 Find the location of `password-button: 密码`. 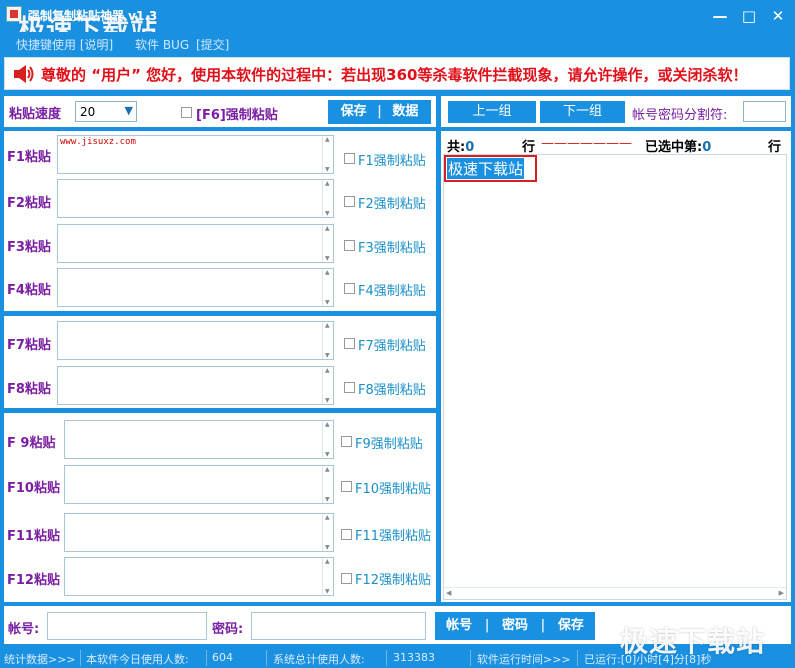

password-button: 密码 is located at coordinates (515, 625).